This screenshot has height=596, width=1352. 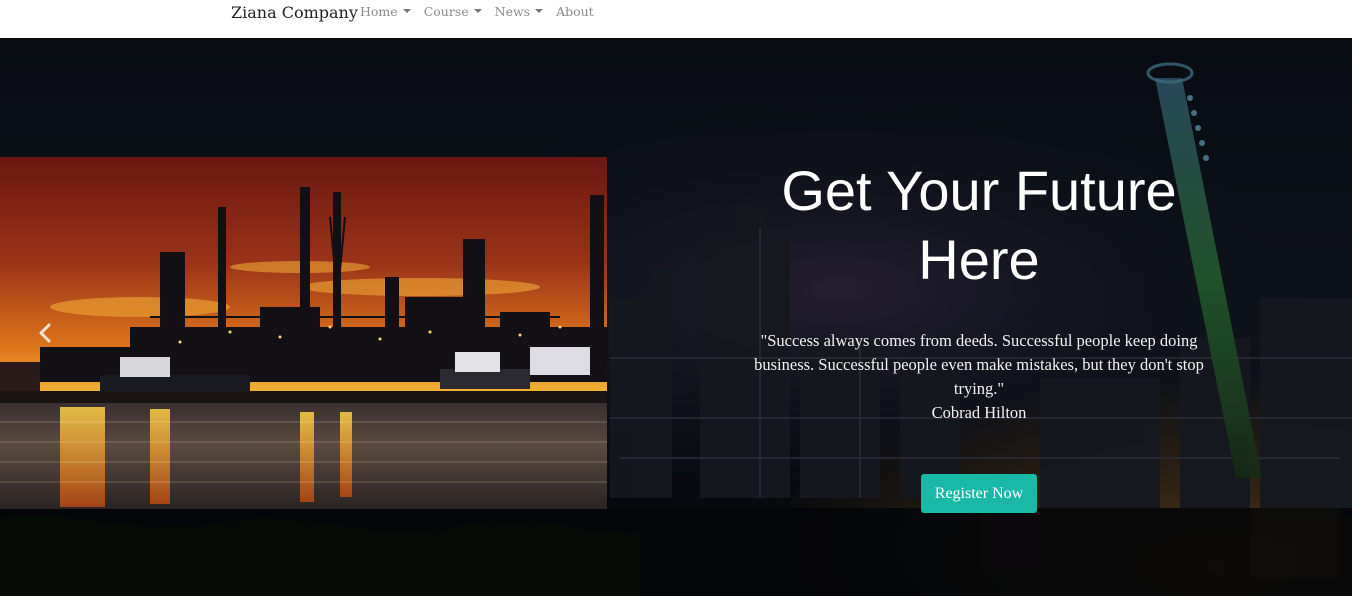 I want to click on brand-link: Ziana Company, so click(x=294, y=13).